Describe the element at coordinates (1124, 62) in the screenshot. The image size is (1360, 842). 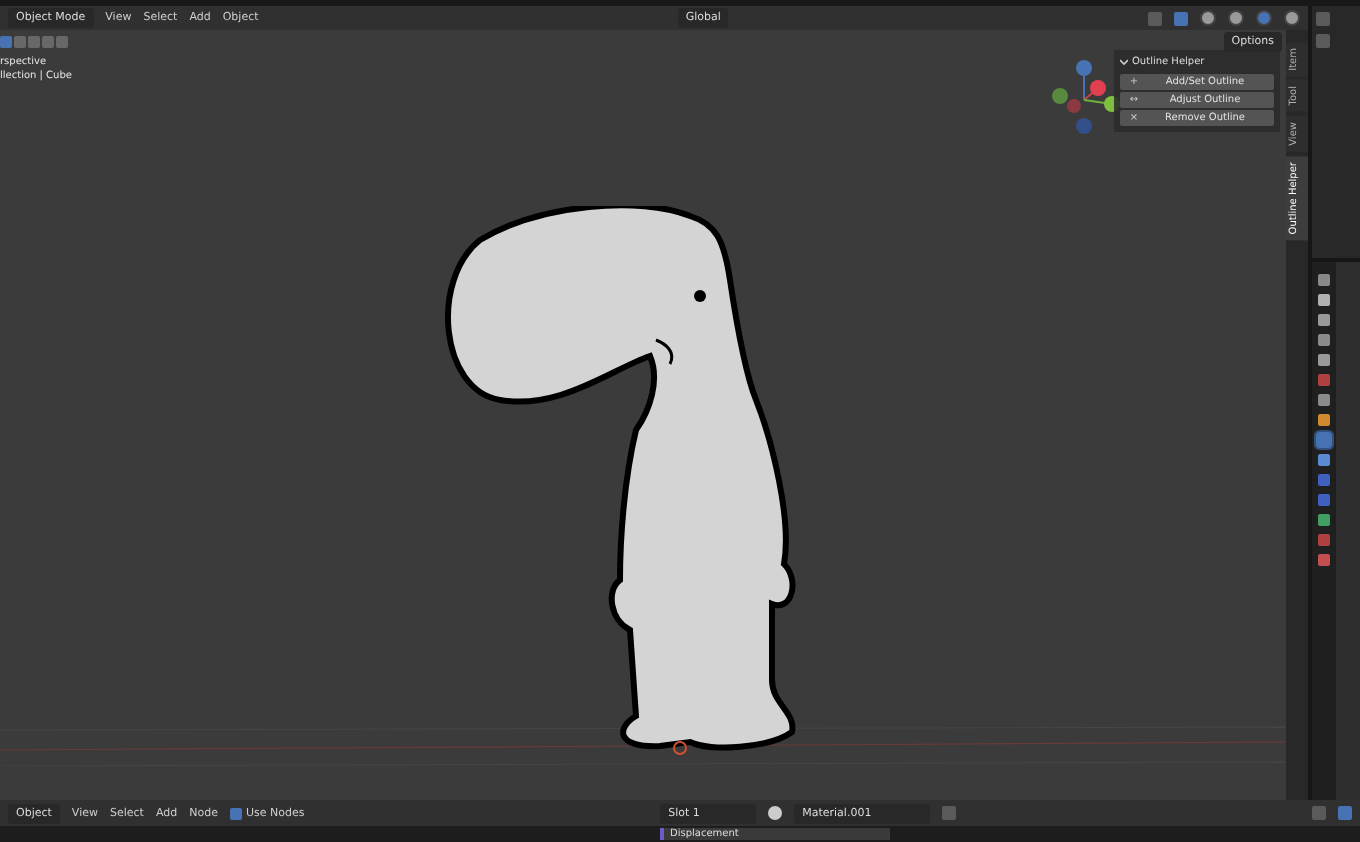
I see `chevron-icon` at that location.